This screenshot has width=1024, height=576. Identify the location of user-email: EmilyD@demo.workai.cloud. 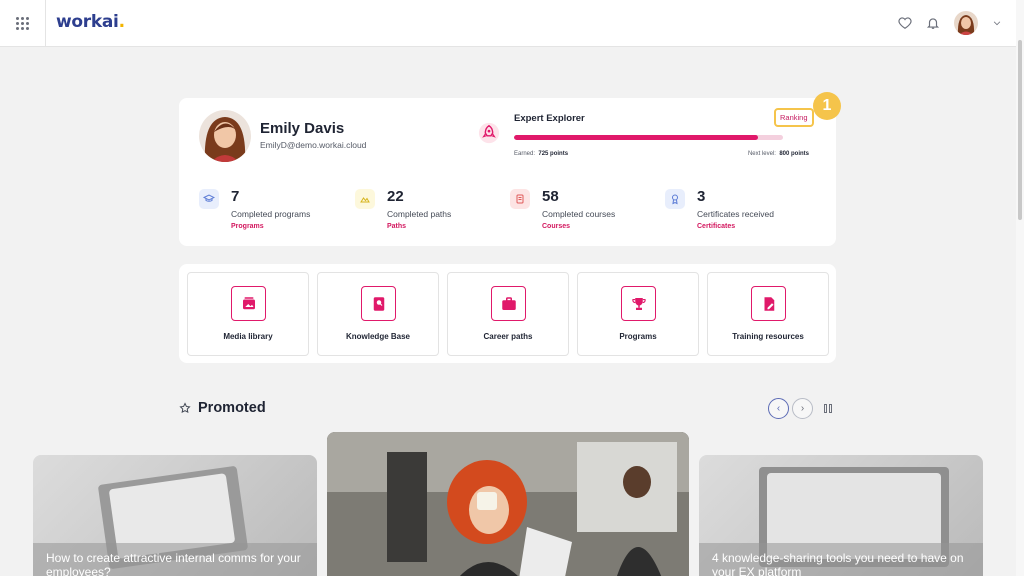
(313, 145).